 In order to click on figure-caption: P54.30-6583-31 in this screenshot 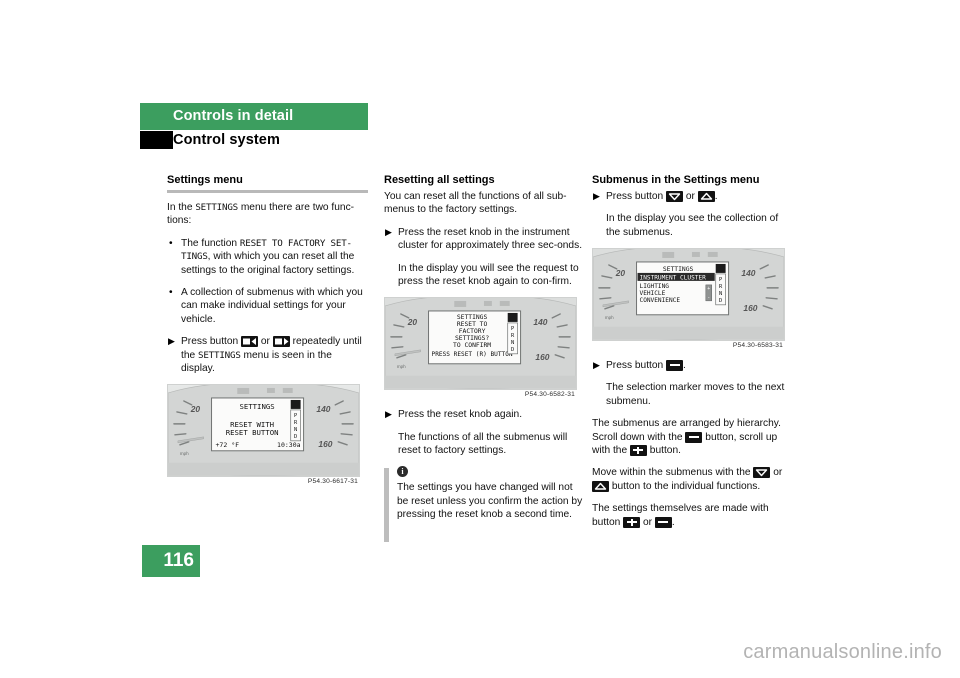, I will do `click(757, 345)`.